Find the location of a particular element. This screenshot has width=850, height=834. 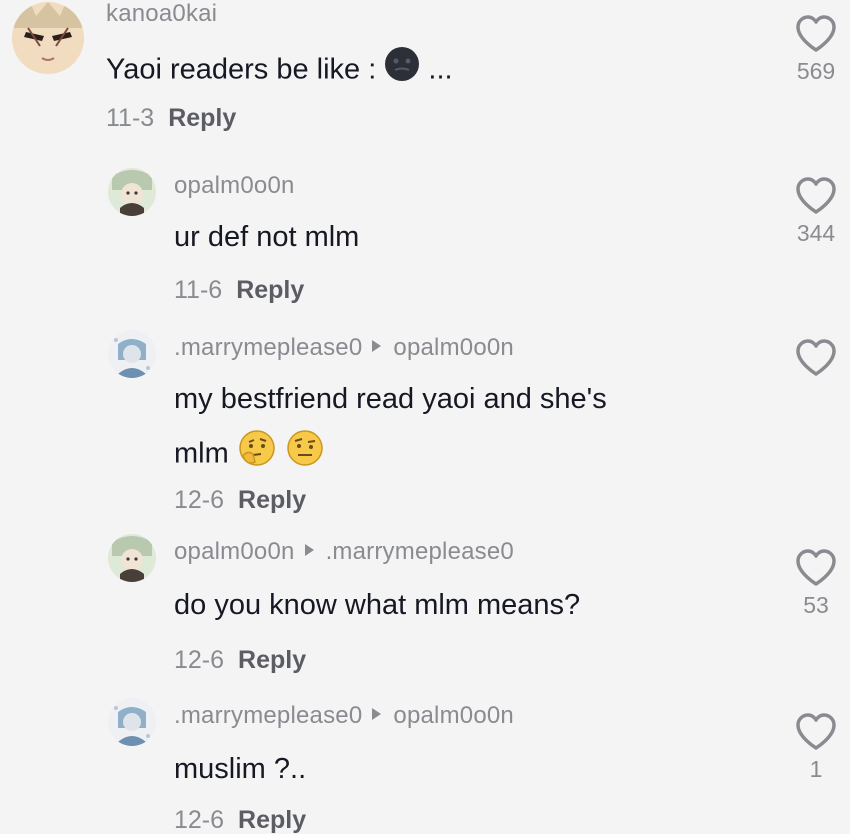

like-button: 53 is located at coordinates (816, 583).